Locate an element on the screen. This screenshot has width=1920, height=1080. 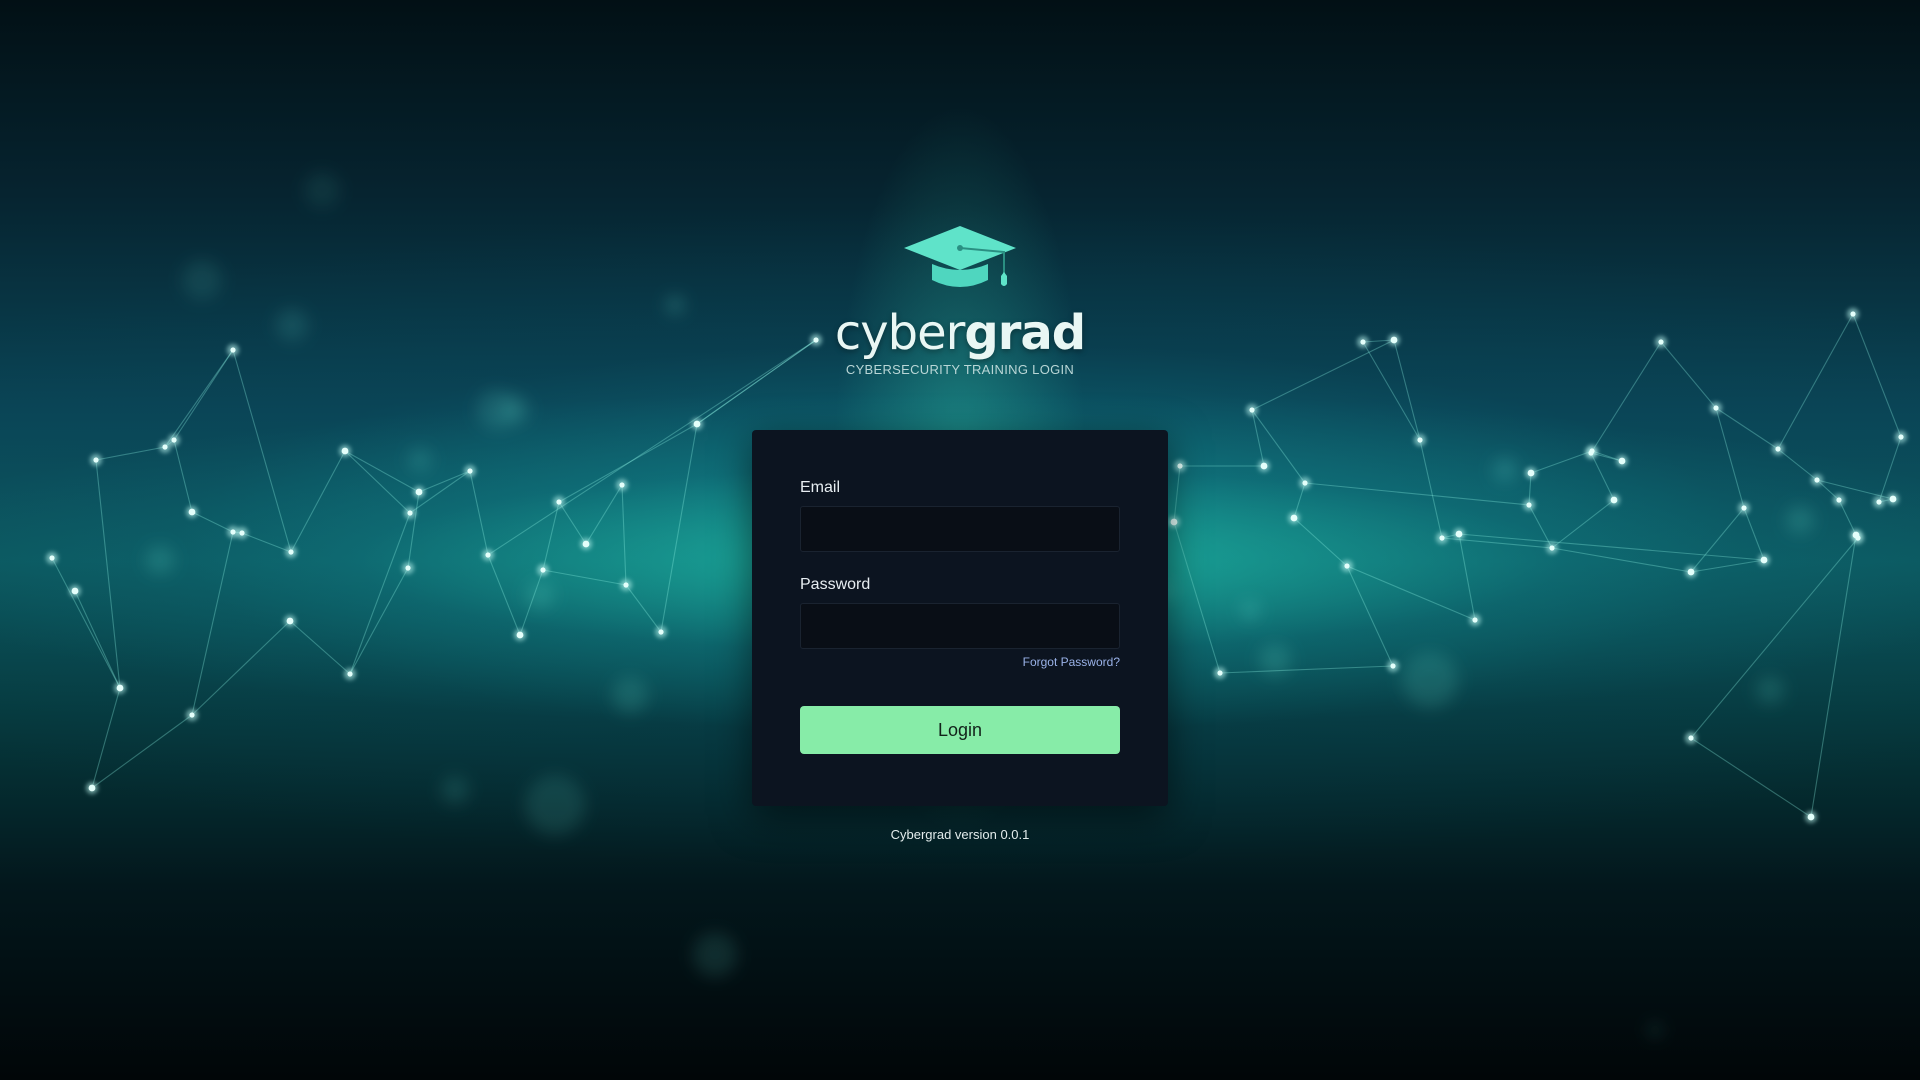
graduation-cap-icon is located at coordinates (960, 256).